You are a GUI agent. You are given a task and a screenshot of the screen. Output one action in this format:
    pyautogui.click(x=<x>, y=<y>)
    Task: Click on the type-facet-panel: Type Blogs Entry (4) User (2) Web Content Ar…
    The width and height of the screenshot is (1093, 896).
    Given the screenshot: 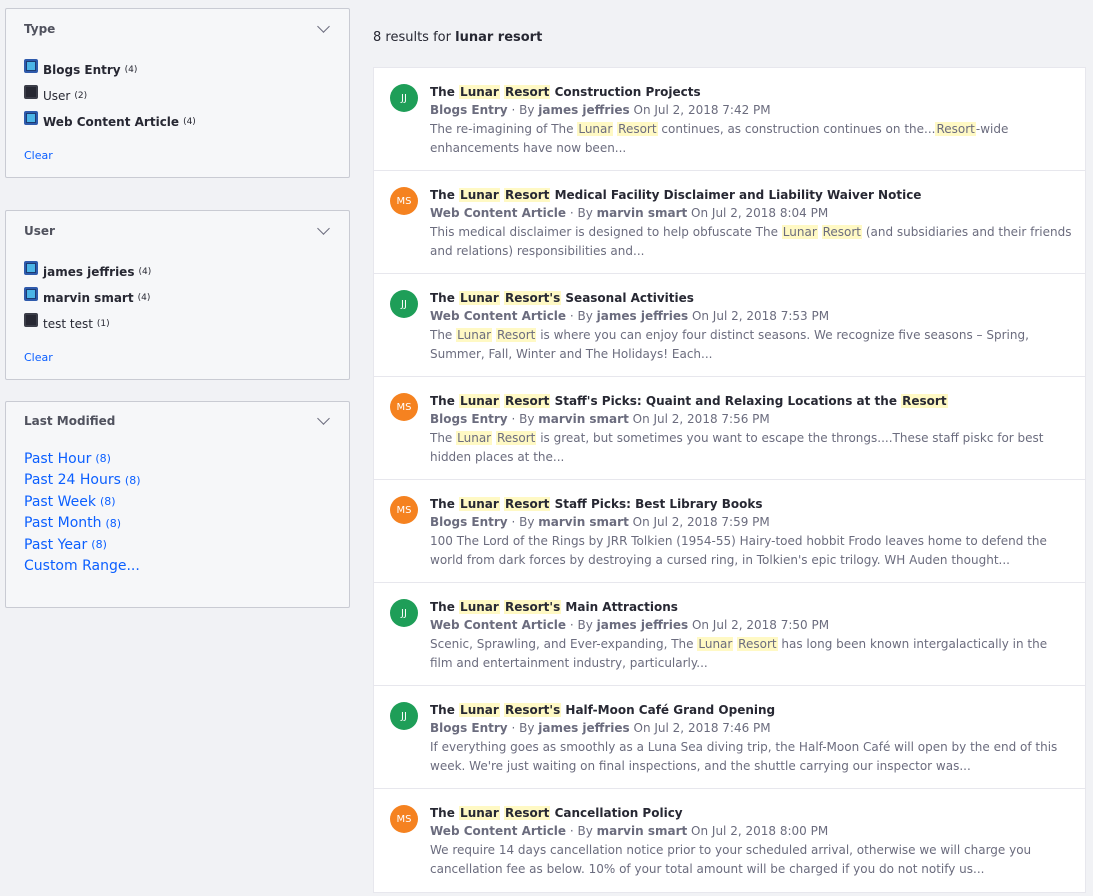 What is the action you would take?
    pyautogui.click(x=177, y=93)
    